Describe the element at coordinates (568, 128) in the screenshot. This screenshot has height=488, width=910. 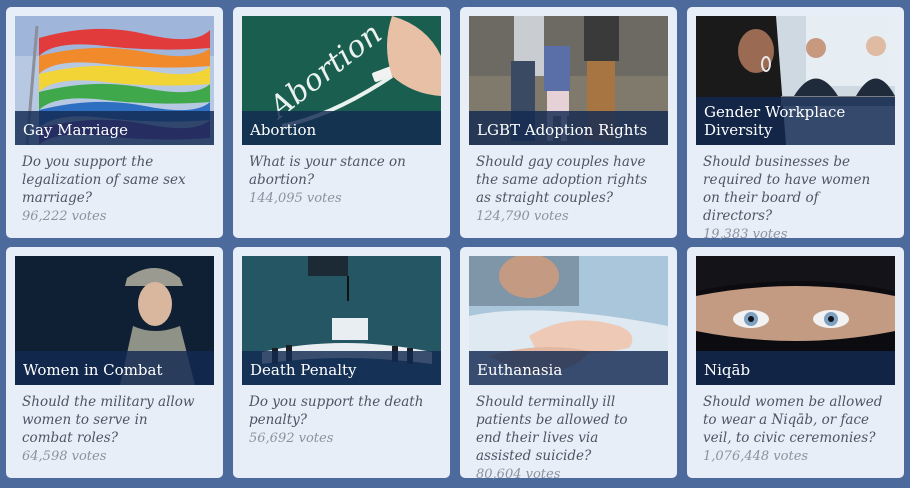
I see `poll-title: LGBT Adoption Rights` at that location.